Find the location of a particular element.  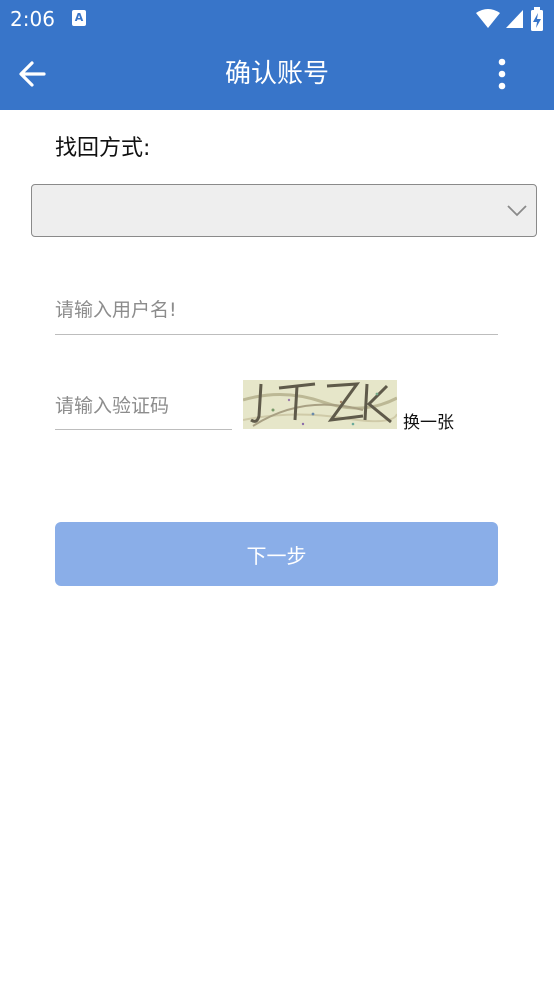

next-button: 下一步 is located at coordinates (276, 554).